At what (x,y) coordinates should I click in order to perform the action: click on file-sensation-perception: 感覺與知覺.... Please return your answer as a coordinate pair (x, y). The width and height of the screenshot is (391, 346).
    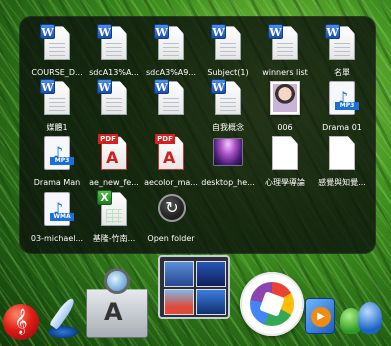
    Looking at the image, I should click on (342, 166).